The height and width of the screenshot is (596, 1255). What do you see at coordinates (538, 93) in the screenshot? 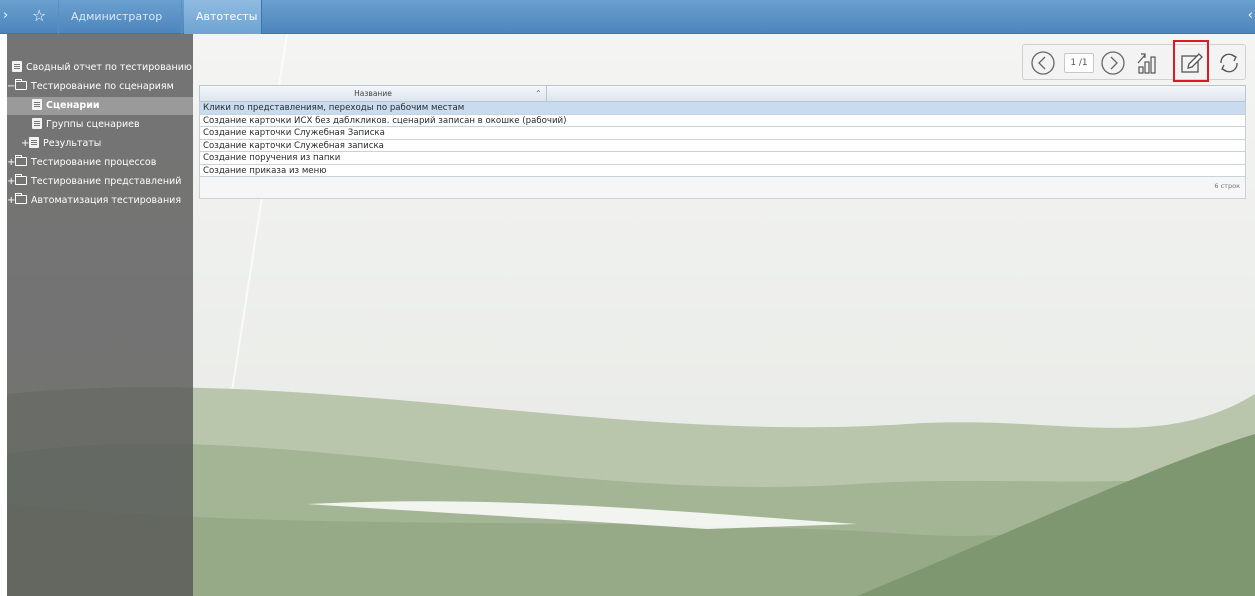
I see `sort-ascending-icon: ⌃` at bounding box center [538, 93].